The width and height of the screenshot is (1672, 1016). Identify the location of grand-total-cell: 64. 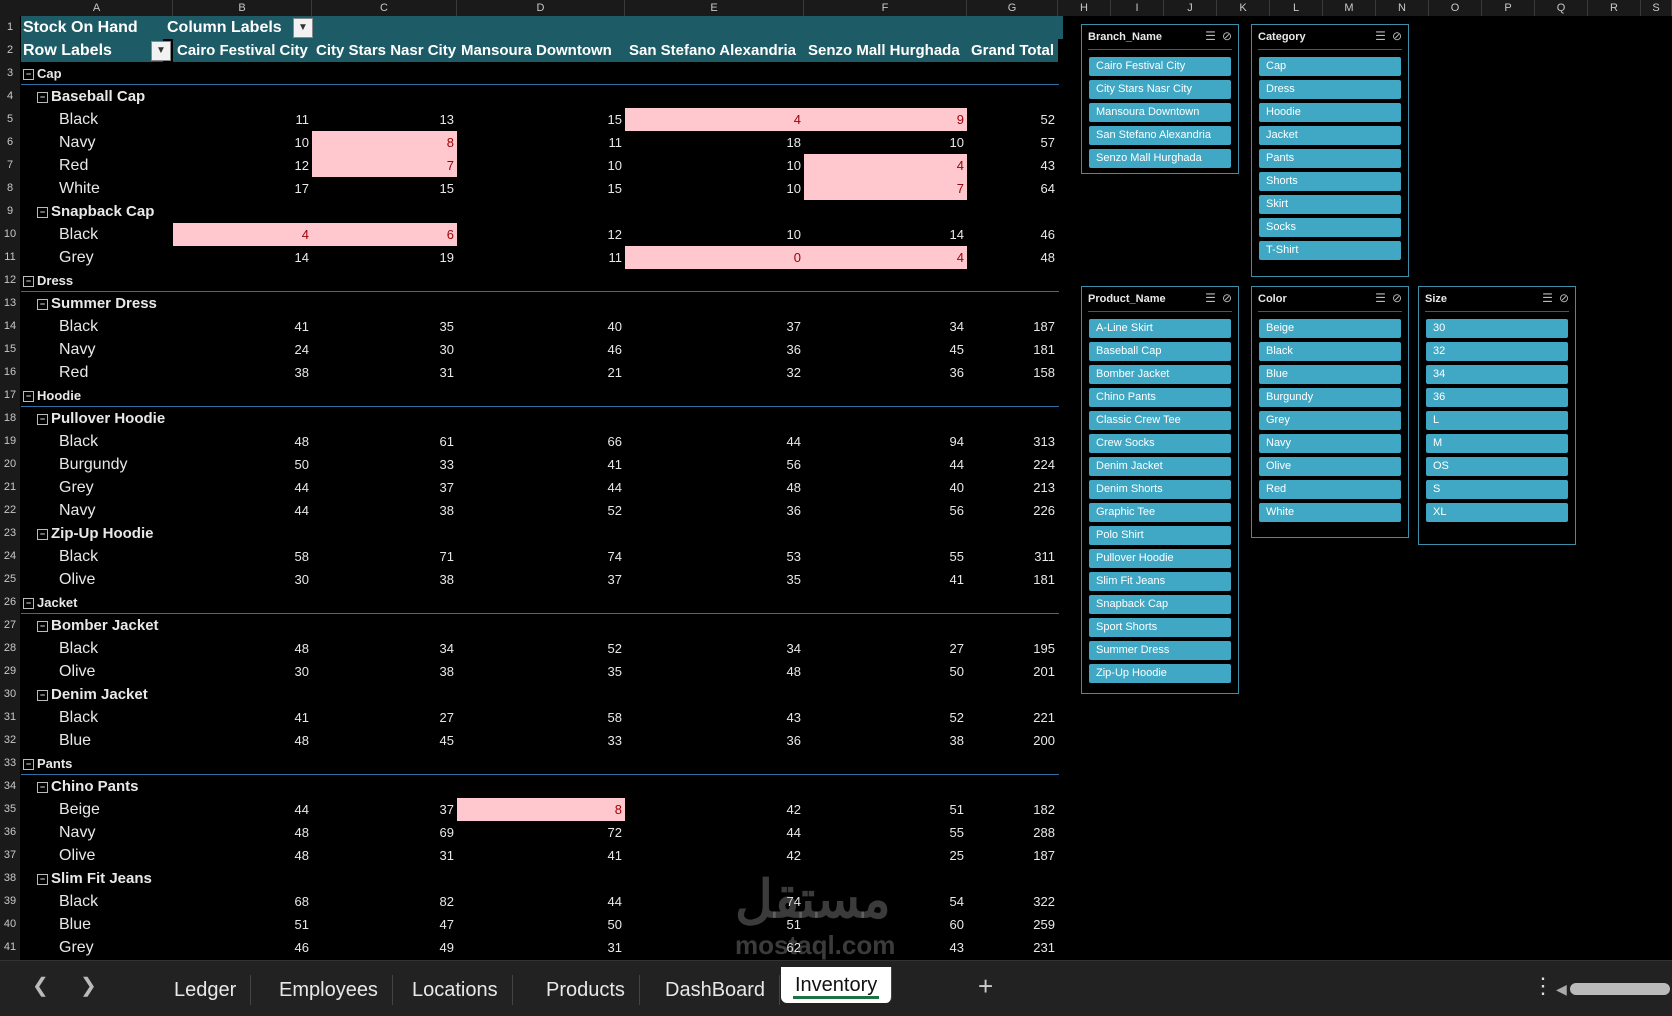
(1012, 188).